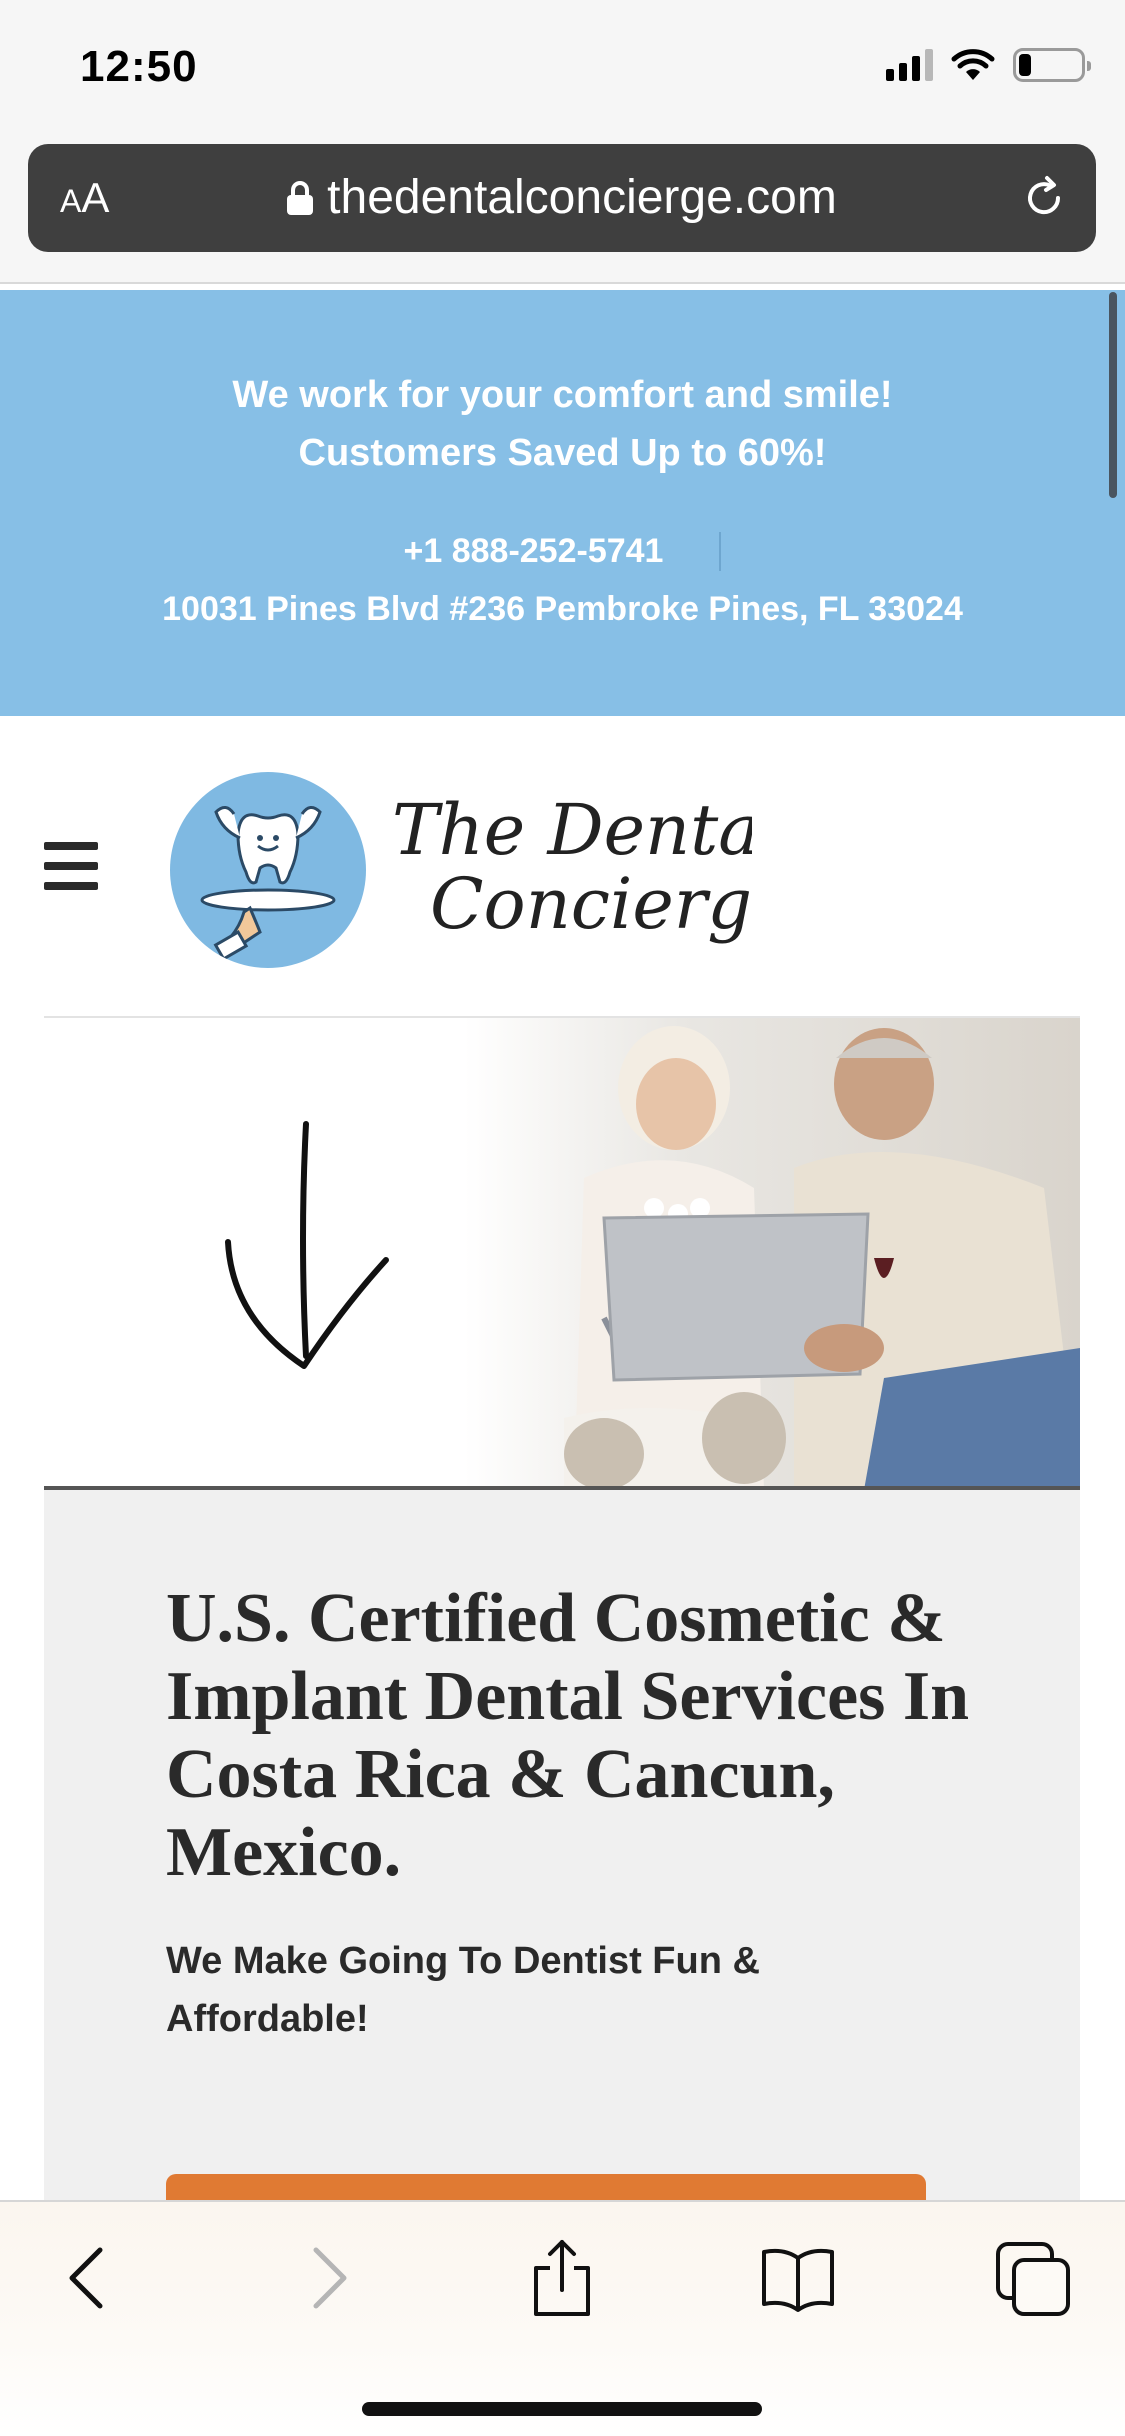 The height and width of the screenshot is (2436, 1125). What do you see at coordinates (973, 64) in the screenshot?
I see `wifi-icon` at bounding box center [973, 64].